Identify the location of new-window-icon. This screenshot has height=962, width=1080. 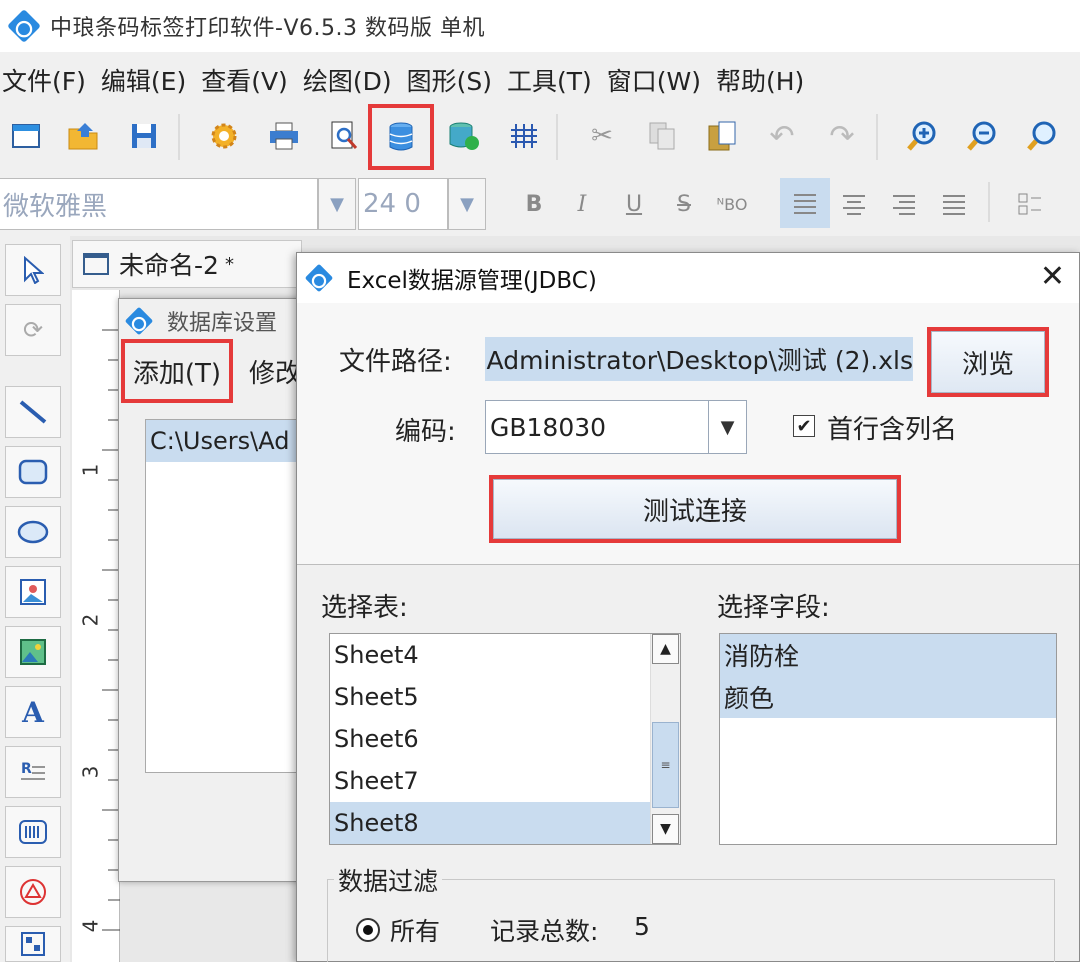
(26, 136).